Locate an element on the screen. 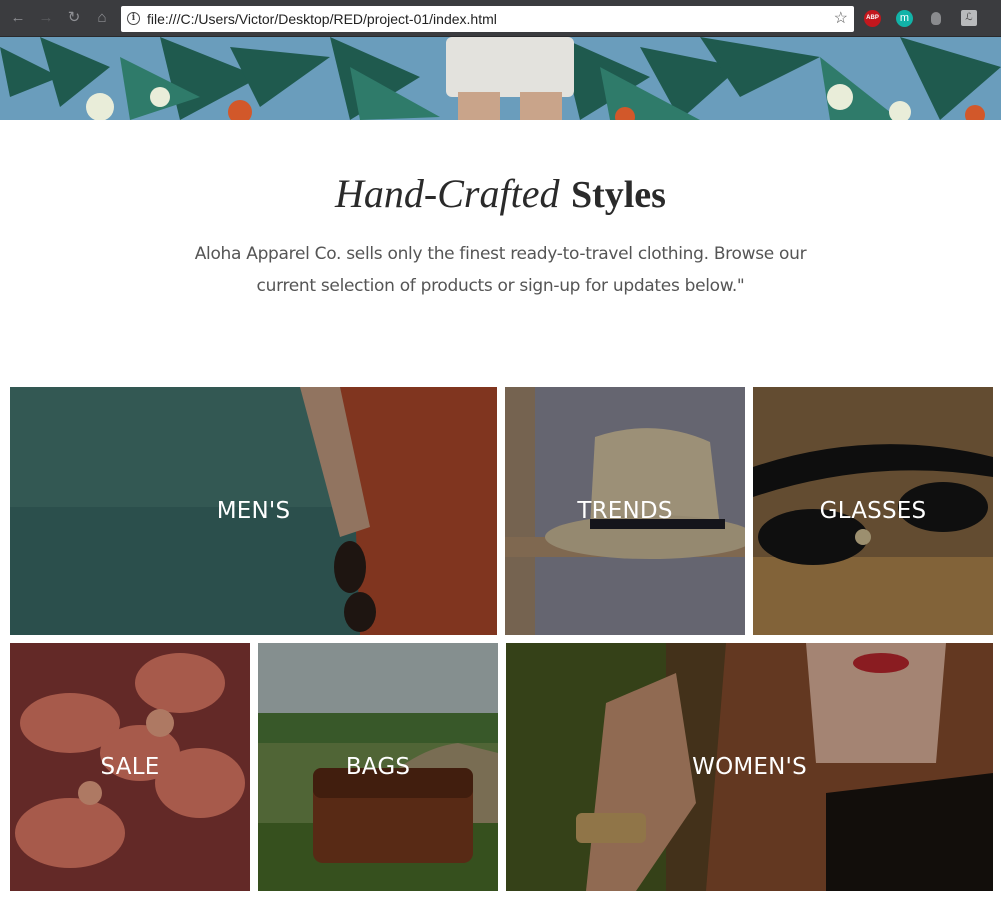  adblock-plus-icon: ABP is located at coordinates (872, 18).